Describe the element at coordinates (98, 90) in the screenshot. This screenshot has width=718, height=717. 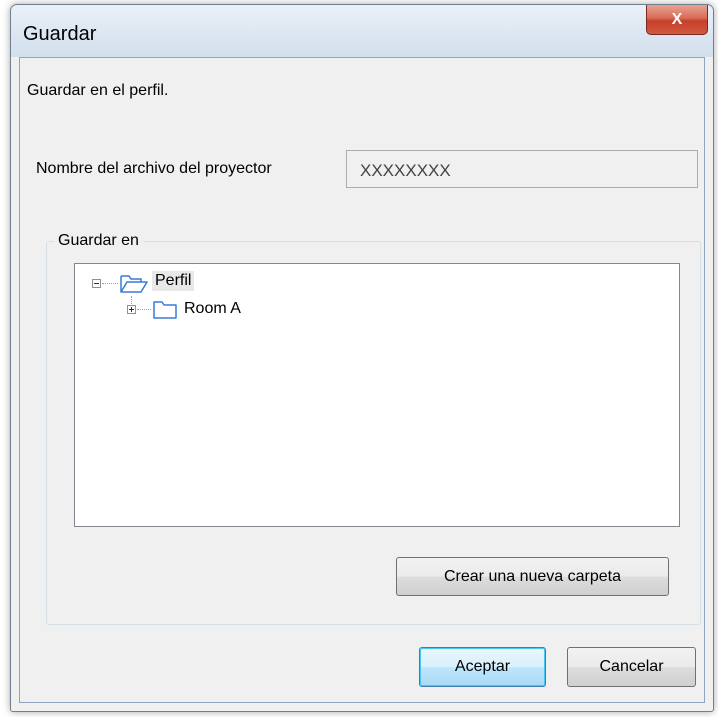
I see `dialog-description: Guardar en el perfil.` at that location.